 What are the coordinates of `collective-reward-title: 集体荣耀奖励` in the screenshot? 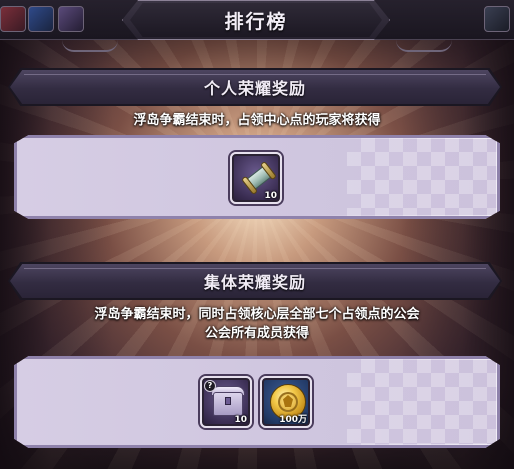 It's located at (254, 282).